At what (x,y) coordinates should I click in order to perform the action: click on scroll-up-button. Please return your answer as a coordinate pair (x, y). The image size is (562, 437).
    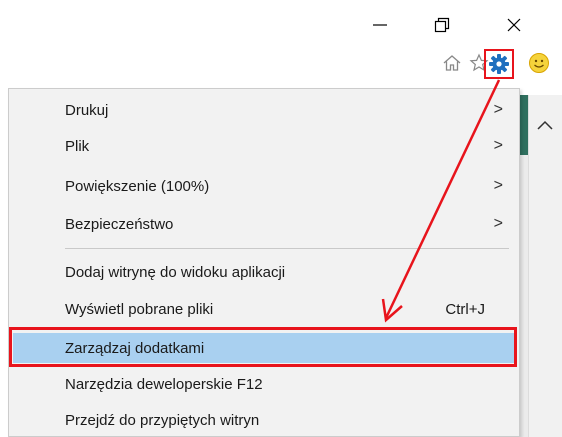
    Looking at the image, I should click on (545, 127).